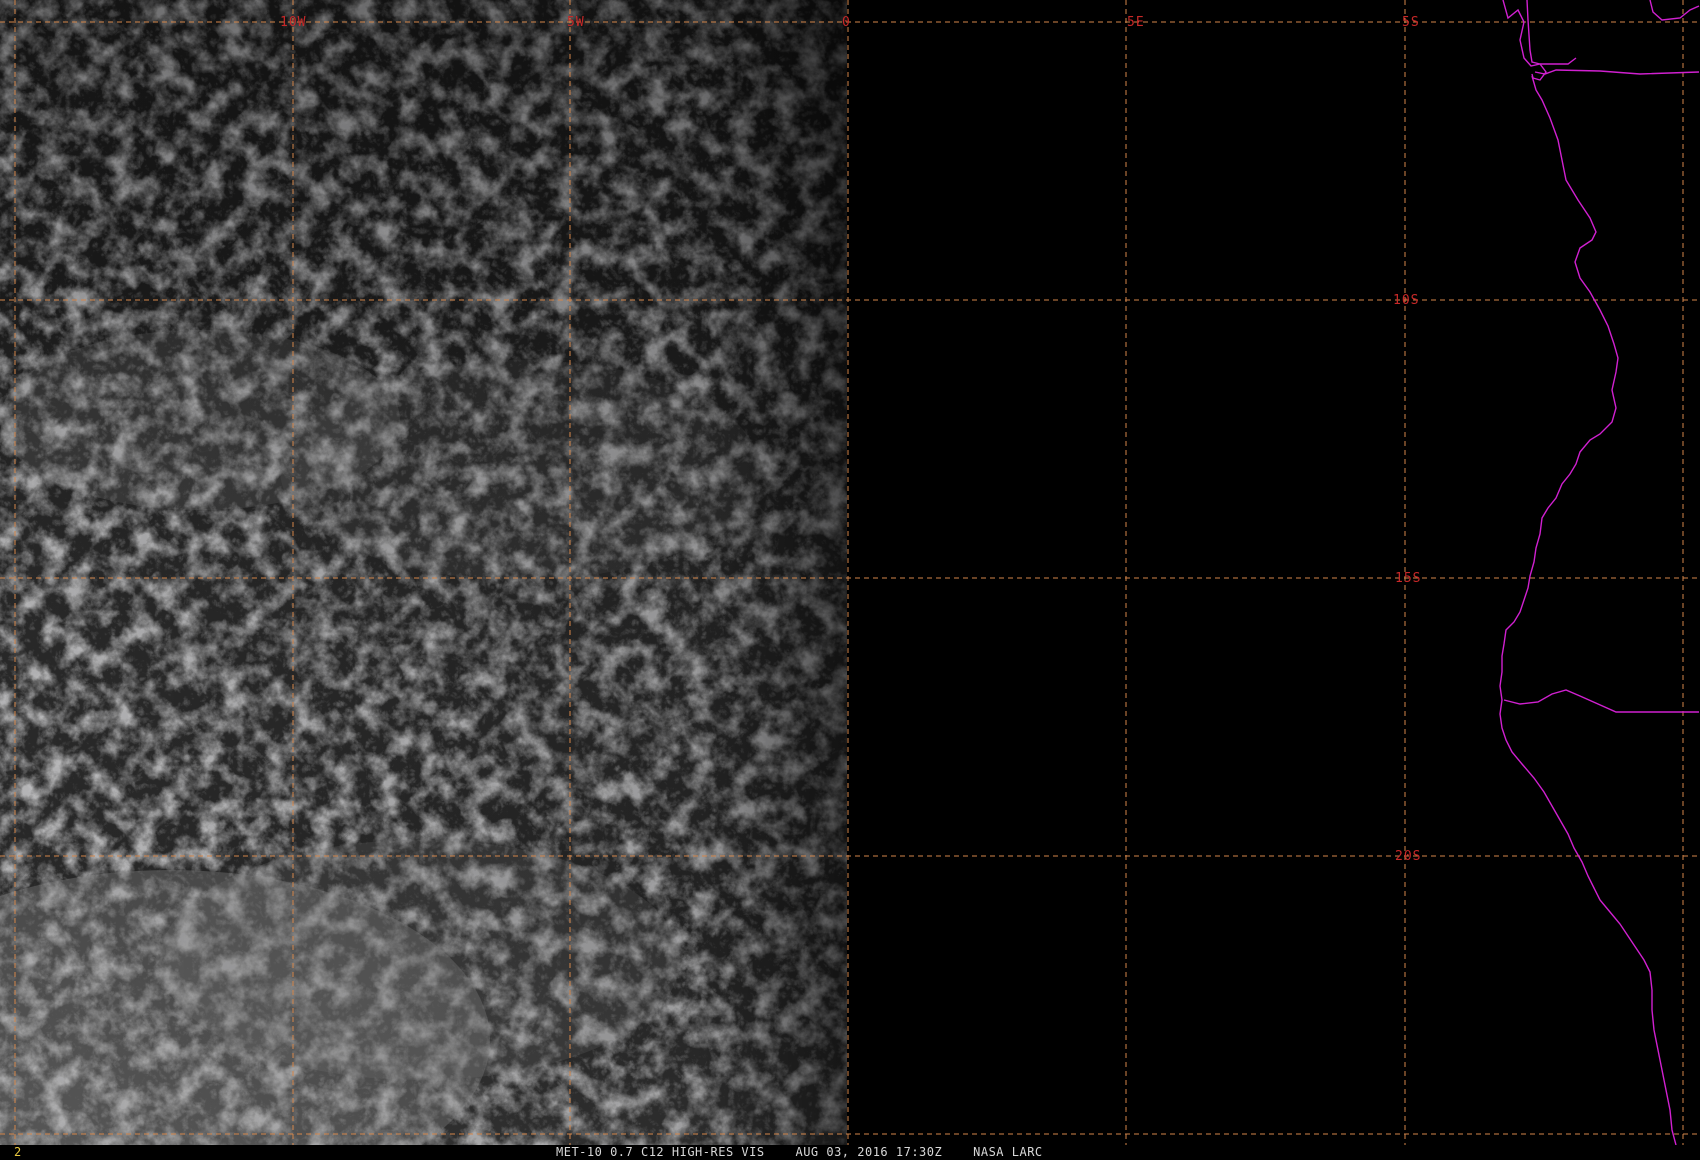 Image resolution: width=1700 pixels, height=1160 pixels. I want to click on latitude-label: 20S, so click(1408, 856).